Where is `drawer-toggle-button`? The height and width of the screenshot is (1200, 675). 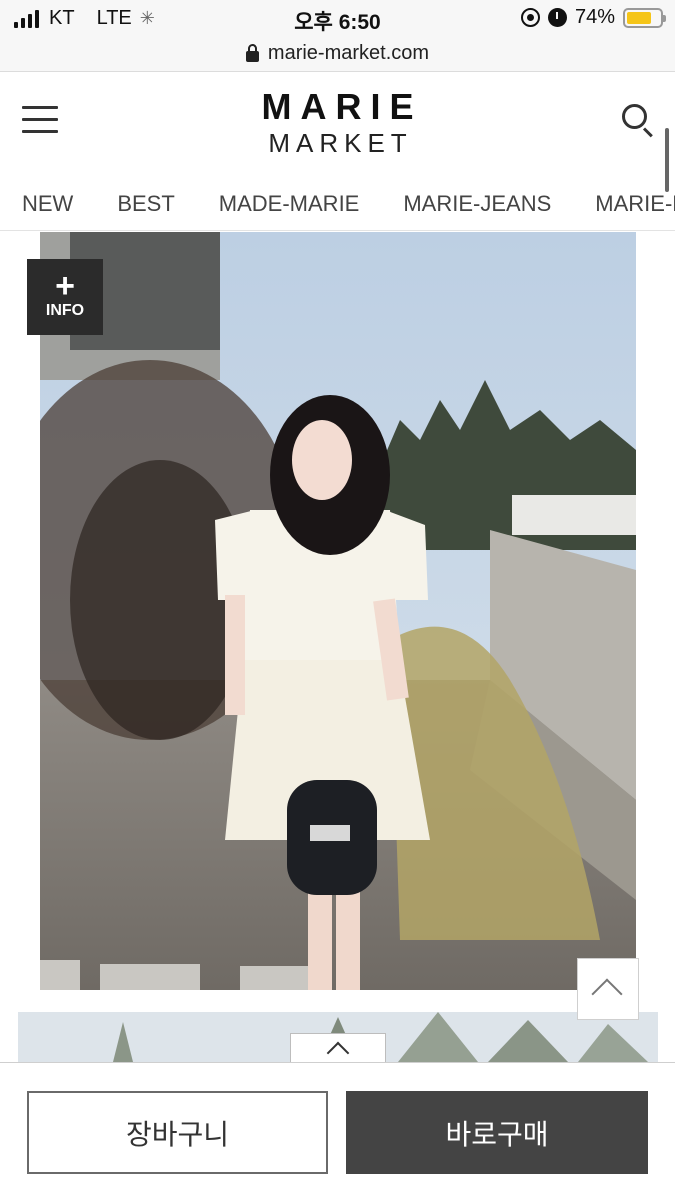
drawer-toggle-button is located at coordinates (338, 1049).